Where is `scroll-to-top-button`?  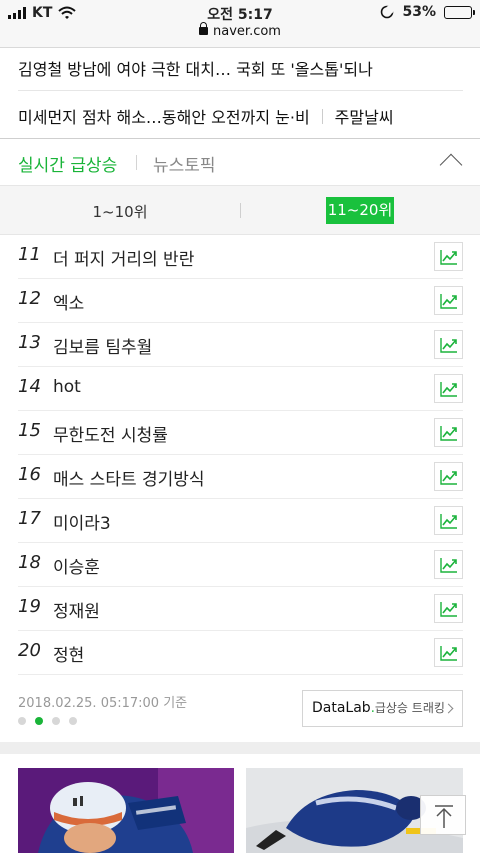 scroll-to-top-button is located at coordinates (443, 815).